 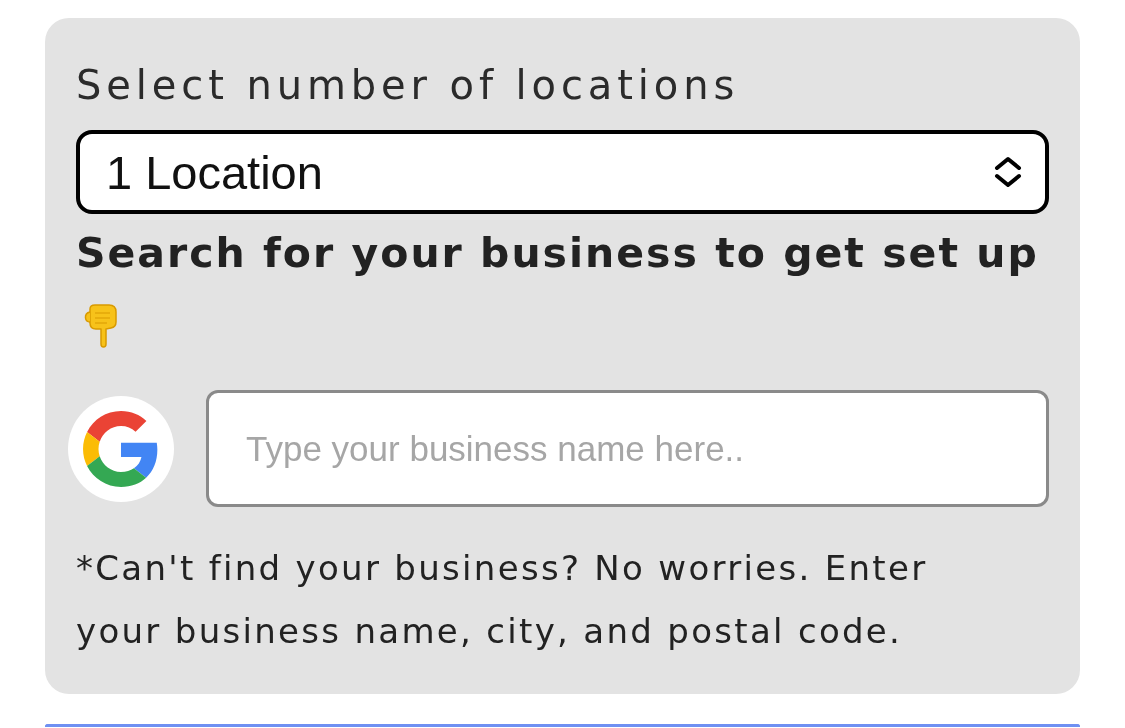 What do you see at coordinates (101, 326) in the screenshot?
I see `pointing-down-hand-icon` at bounding box center [101, 326].